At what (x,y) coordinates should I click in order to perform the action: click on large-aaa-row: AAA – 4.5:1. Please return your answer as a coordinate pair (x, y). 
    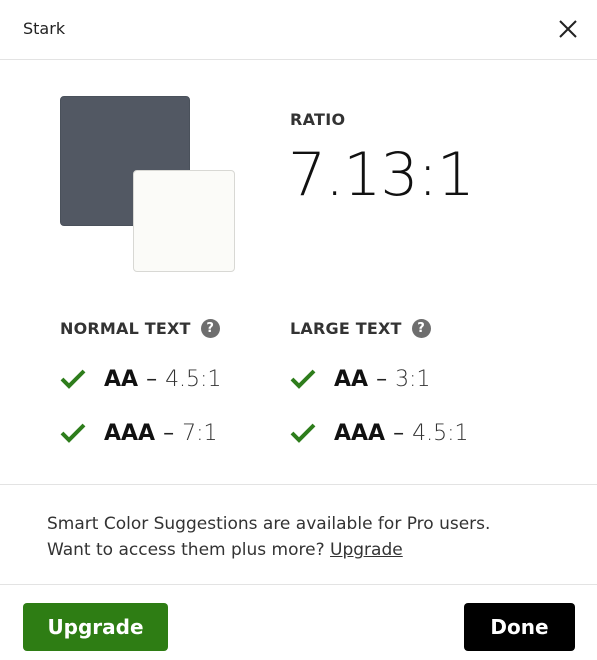
    Looking at the image, I should click on (379, 433).